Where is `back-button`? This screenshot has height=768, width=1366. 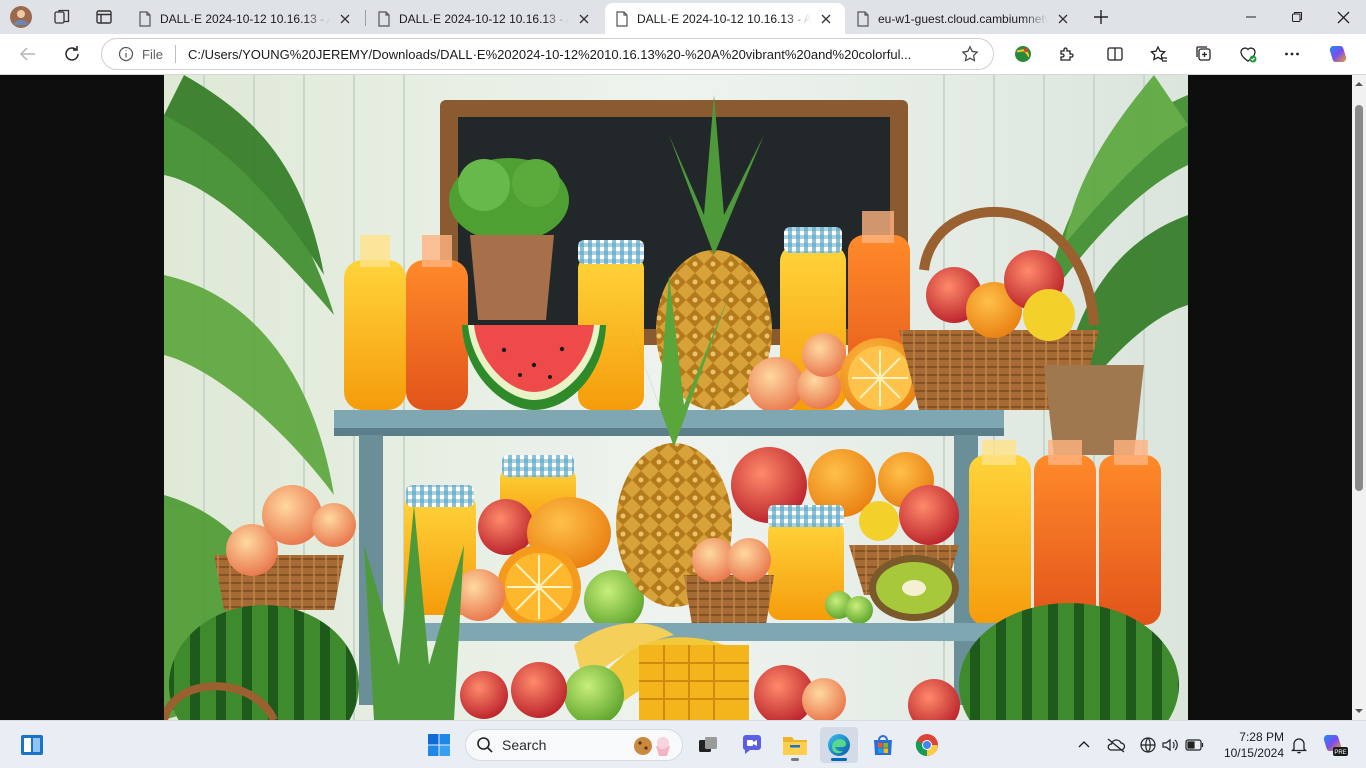
back-button is located at coordinates (28, 54).